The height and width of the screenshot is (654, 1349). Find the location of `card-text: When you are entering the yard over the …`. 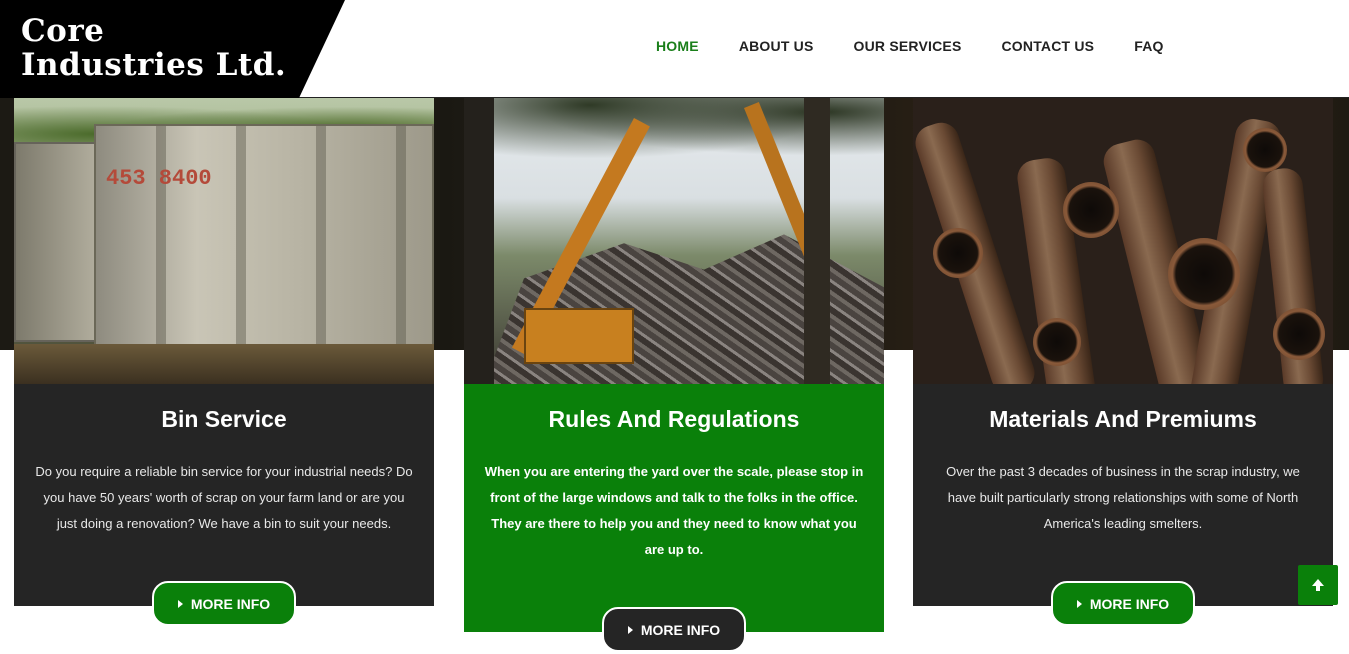

card-text: When you are entering the yard over the … is located at coordinates (674, 510).